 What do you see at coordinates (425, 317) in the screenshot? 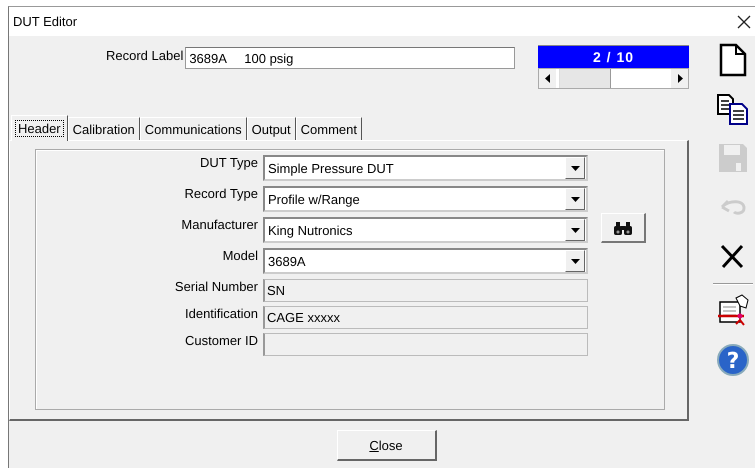
I see `readonly-field: CAGE xxxxx` at bounding box center [425, 317].